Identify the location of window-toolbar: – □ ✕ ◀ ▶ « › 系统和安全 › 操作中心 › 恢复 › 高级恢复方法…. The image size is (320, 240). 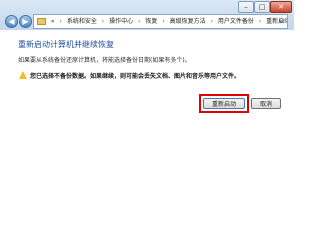
(147, 15).